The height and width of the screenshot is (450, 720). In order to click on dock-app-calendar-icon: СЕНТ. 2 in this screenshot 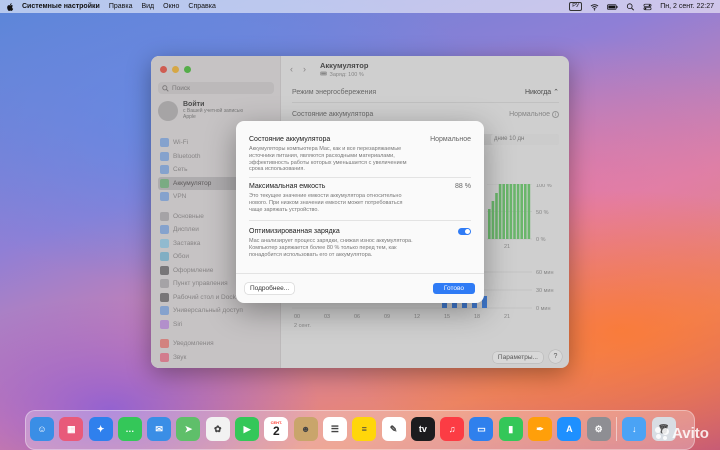, I will do `click(276, 429)`.